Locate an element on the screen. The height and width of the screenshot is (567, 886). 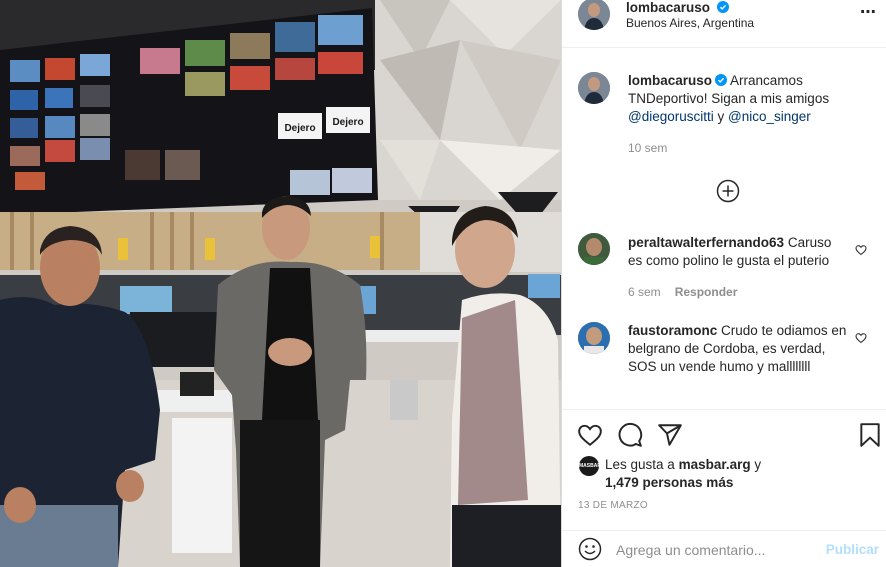
caption-mention-1: @diegoruscitti is located at coordinates (671, 116).